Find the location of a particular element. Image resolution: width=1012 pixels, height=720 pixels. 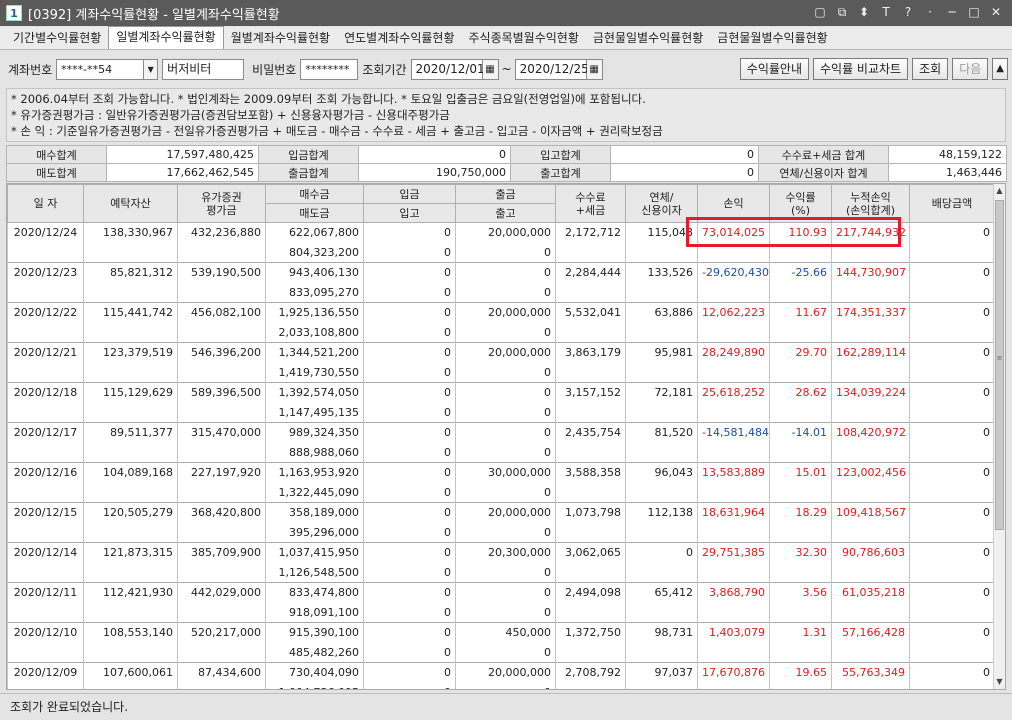

cell-stock-in: 0 is located at coordinates (409, 572).